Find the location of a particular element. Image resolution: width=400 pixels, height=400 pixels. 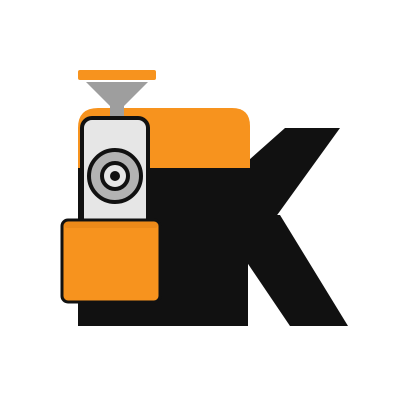

lower-panel-shade is located at coordinates (111, 225).